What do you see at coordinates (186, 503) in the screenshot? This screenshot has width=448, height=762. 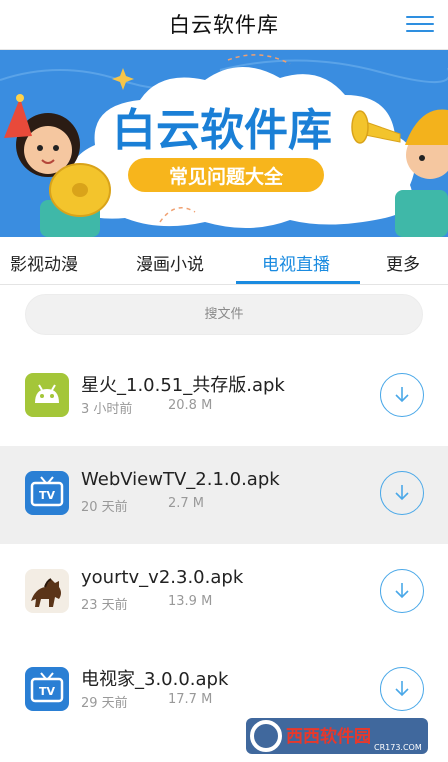 I see `file-size: 2.7 M` at bounding box center [186, 503].